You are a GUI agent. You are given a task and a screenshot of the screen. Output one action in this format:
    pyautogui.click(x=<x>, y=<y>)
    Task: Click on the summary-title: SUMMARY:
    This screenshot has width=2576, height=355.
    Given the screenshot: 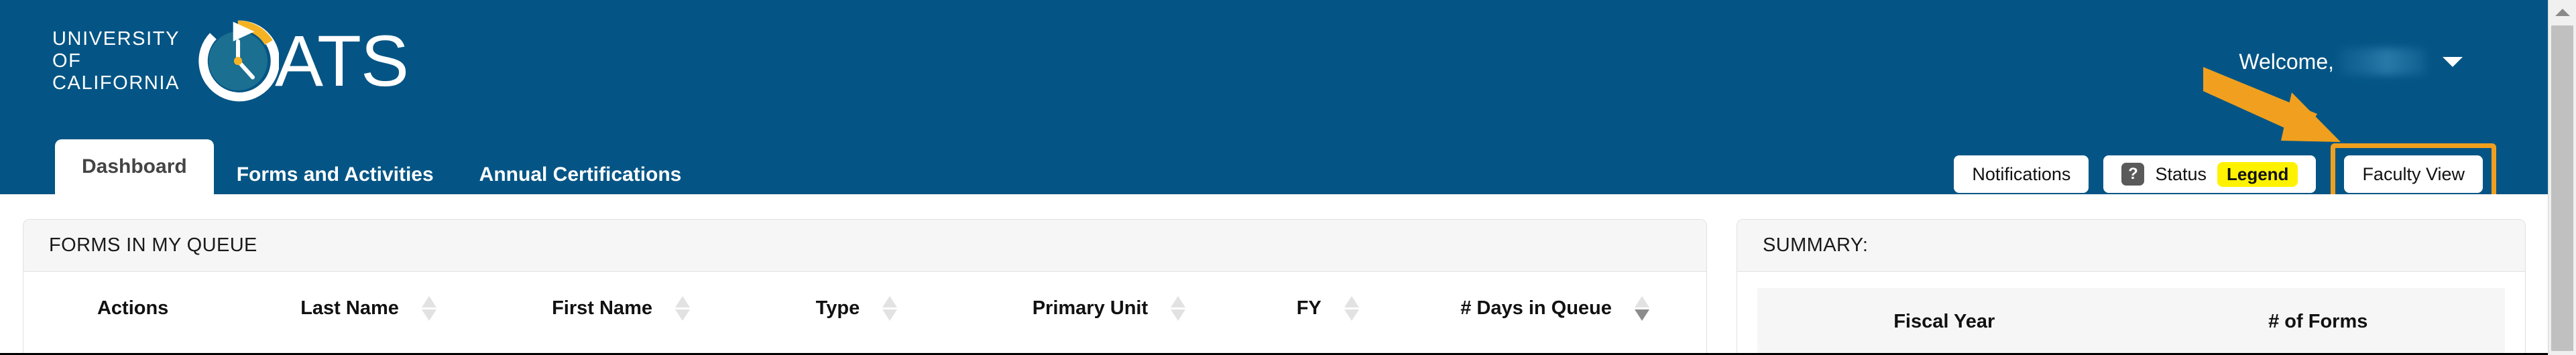 What is the action you would take?
    pyautogui.click(x=1816, y=245)
    